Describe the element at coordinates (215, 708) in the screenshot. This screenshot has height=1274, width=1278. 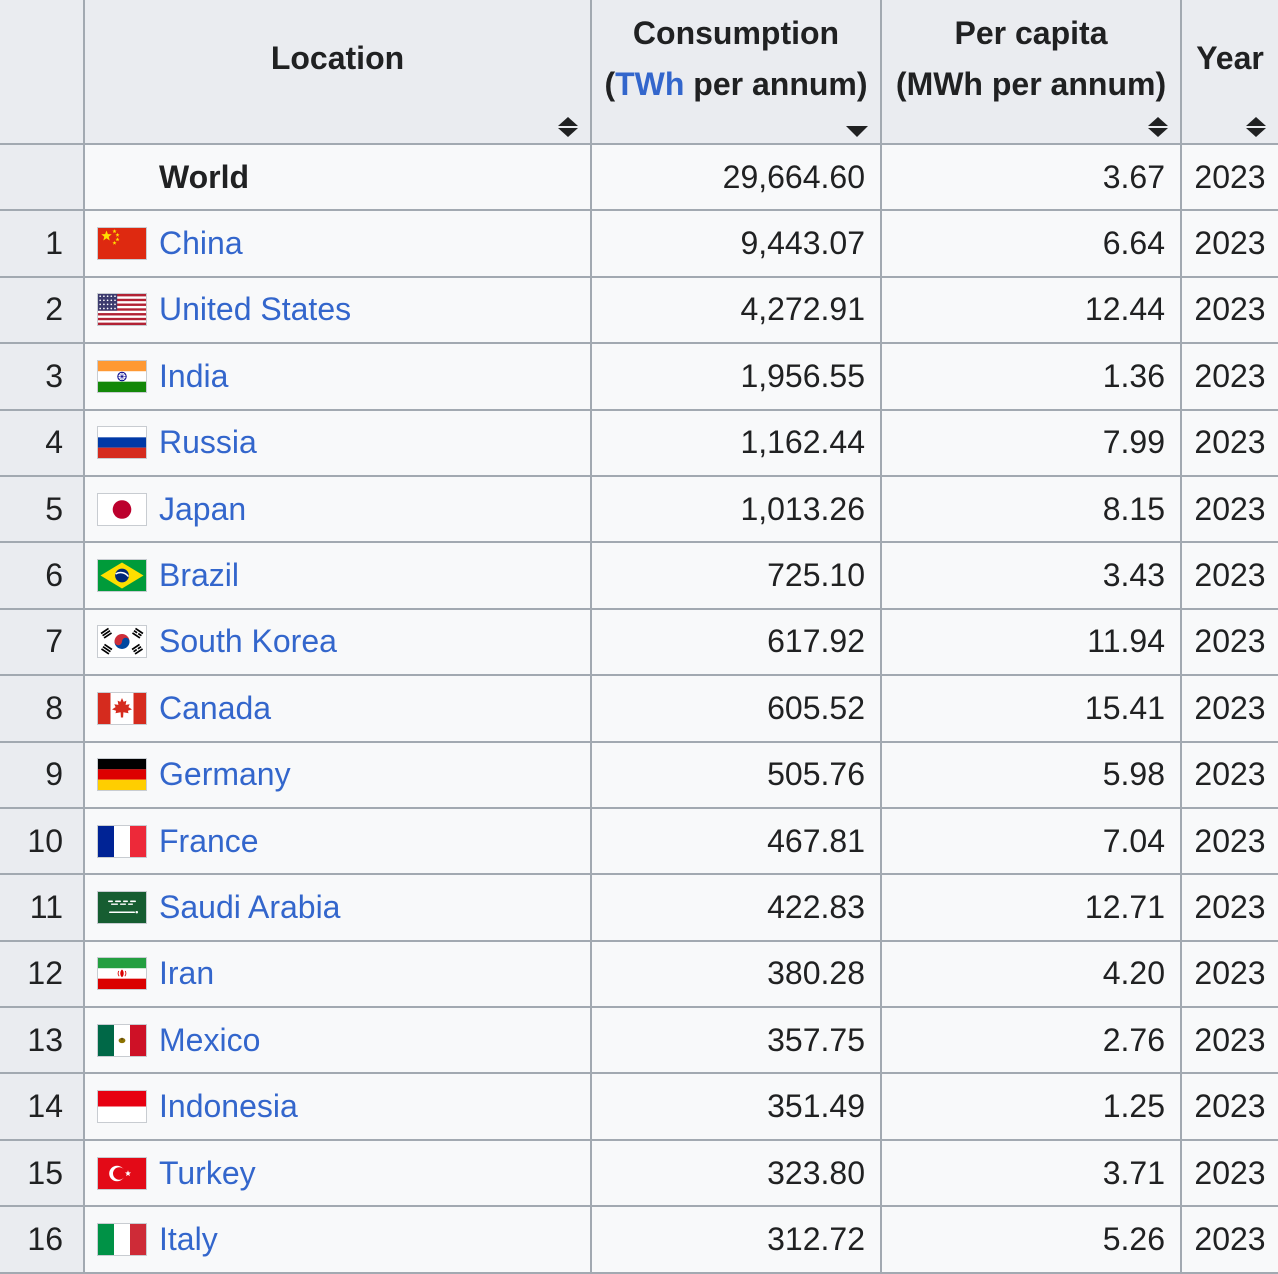
I see `country-link: Canada` at that location.